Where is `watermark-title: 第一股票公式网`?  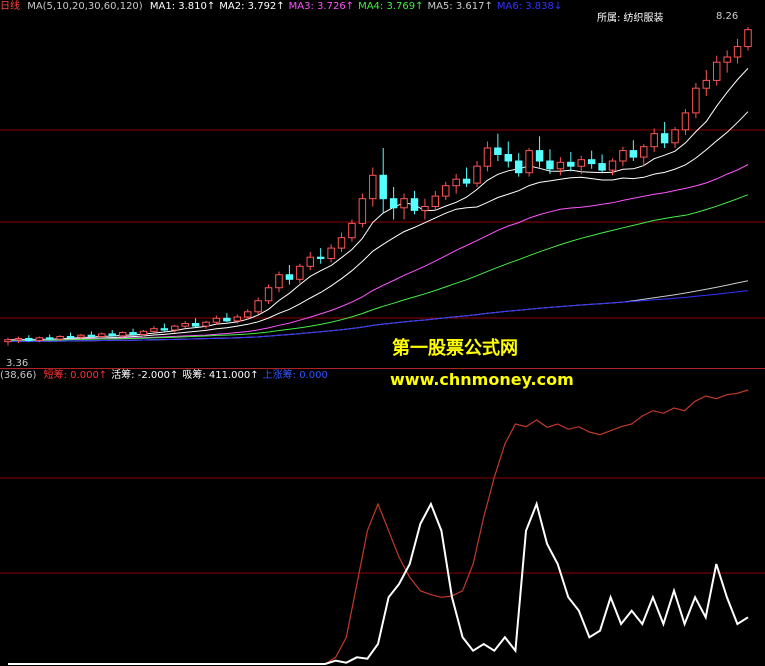
watermark-title: 第一股票公式网 is located at coordinates (455, 348).